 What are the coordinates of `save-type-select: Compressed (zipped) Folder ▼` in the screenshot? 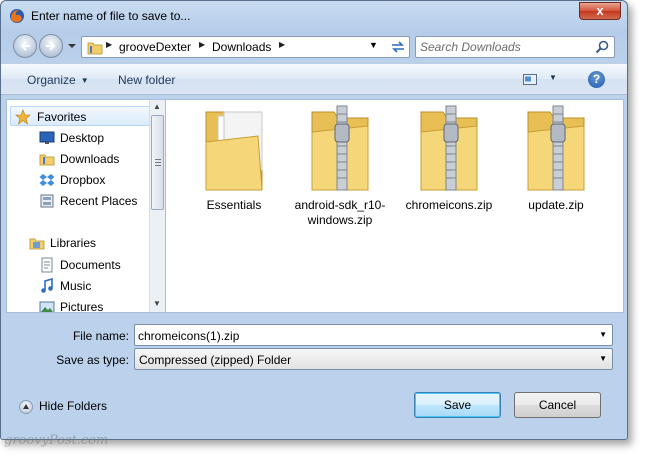 It's located at (373, 359).